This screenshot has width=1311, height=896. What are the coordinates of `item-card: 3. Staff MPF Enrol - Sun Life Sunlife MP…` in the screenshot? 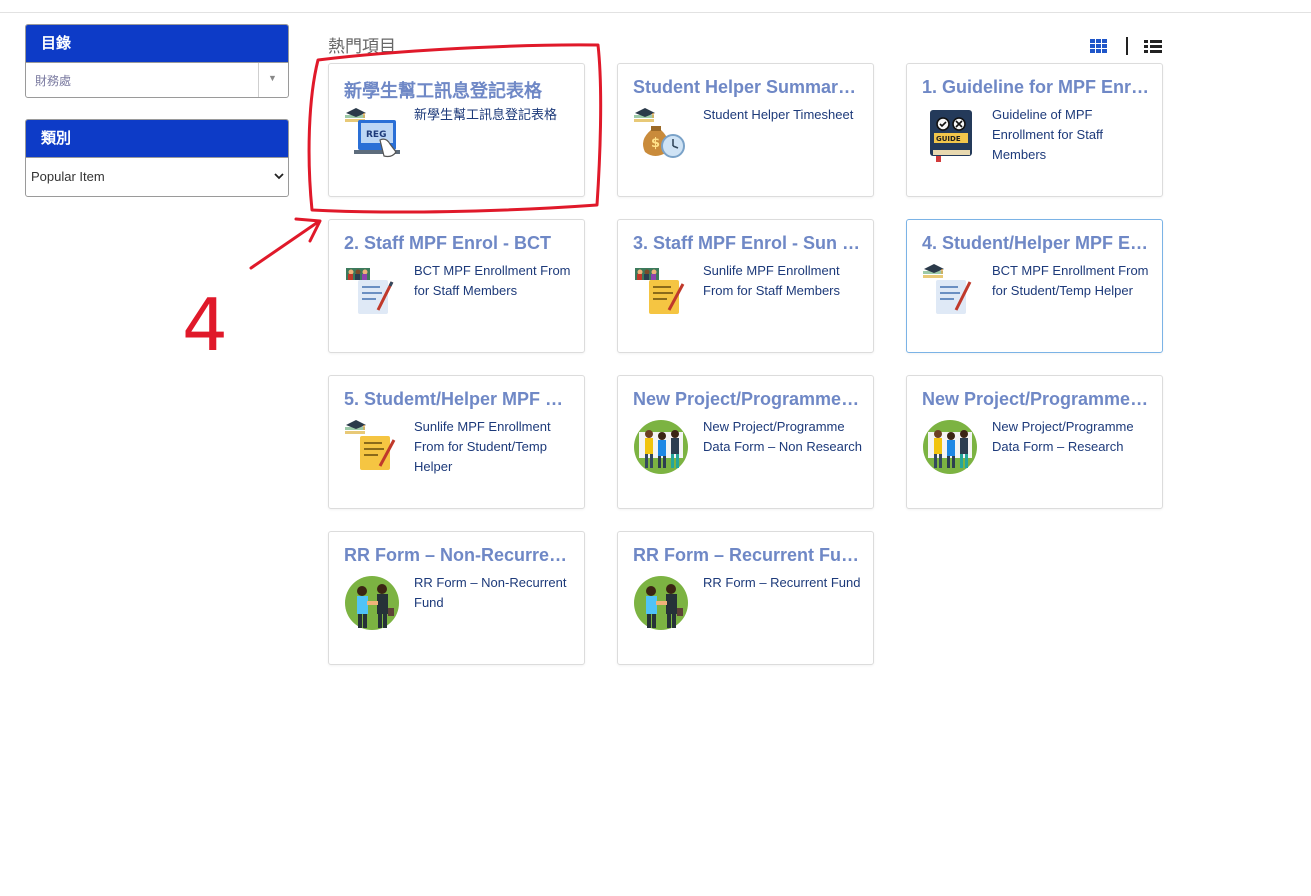 It's located at (745, 286).